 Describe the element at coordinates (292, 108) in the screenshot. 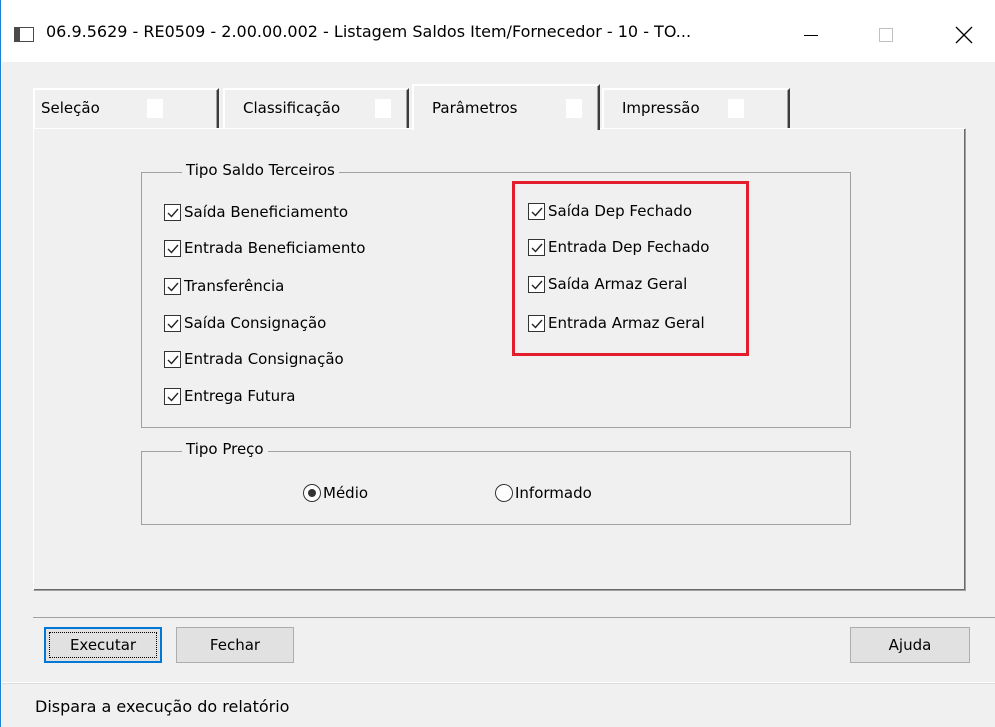

I see `tab-label: Classificação` at that location.